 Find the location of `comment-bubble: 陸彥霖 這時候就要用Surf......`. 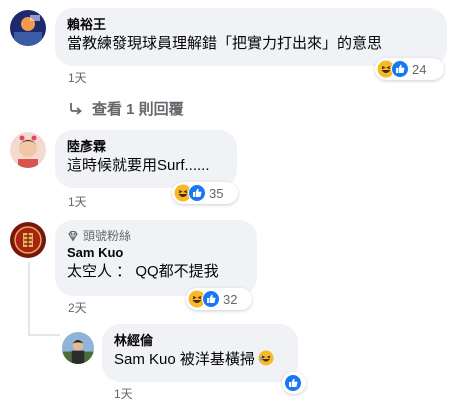

comment-bubble: 陸彥霖 這時候就要用Surf...... is located at coordinates (146, 159).